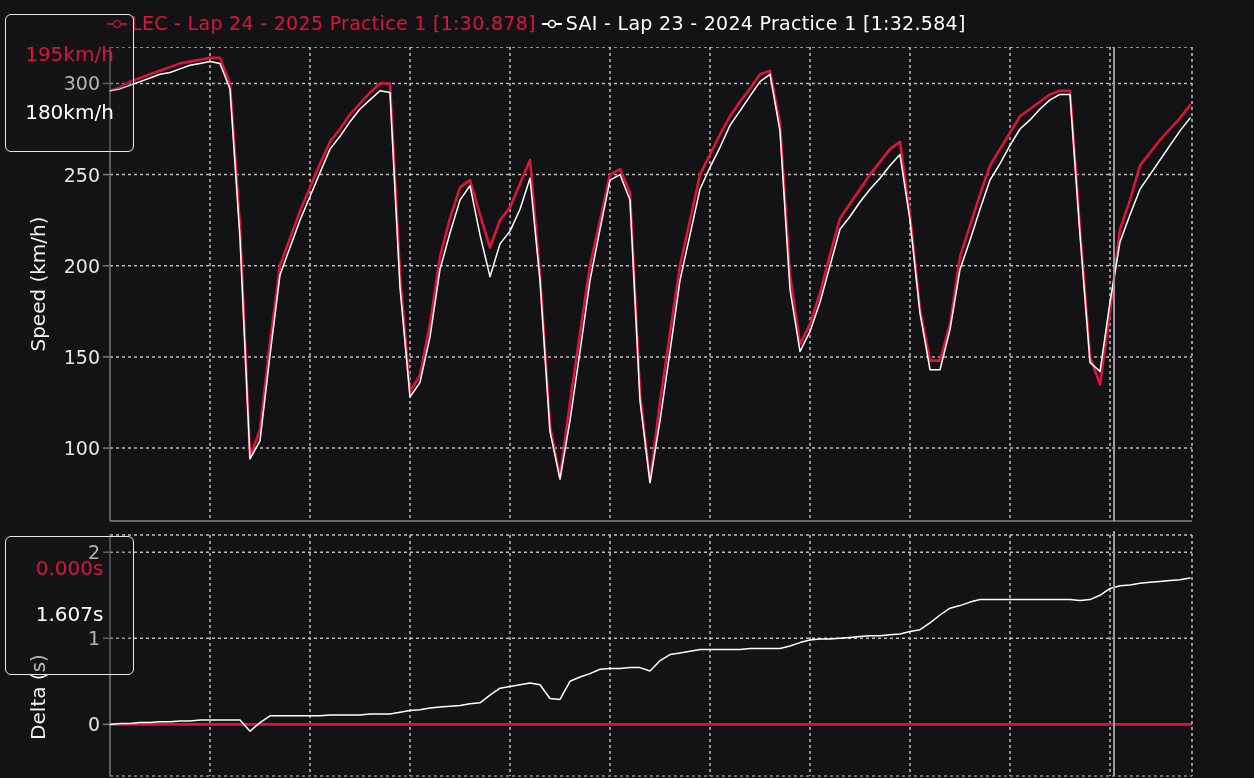  Describe the element at coordinates (81, 83) in the screenshot. I see `y-tick-label: 300` at that location.